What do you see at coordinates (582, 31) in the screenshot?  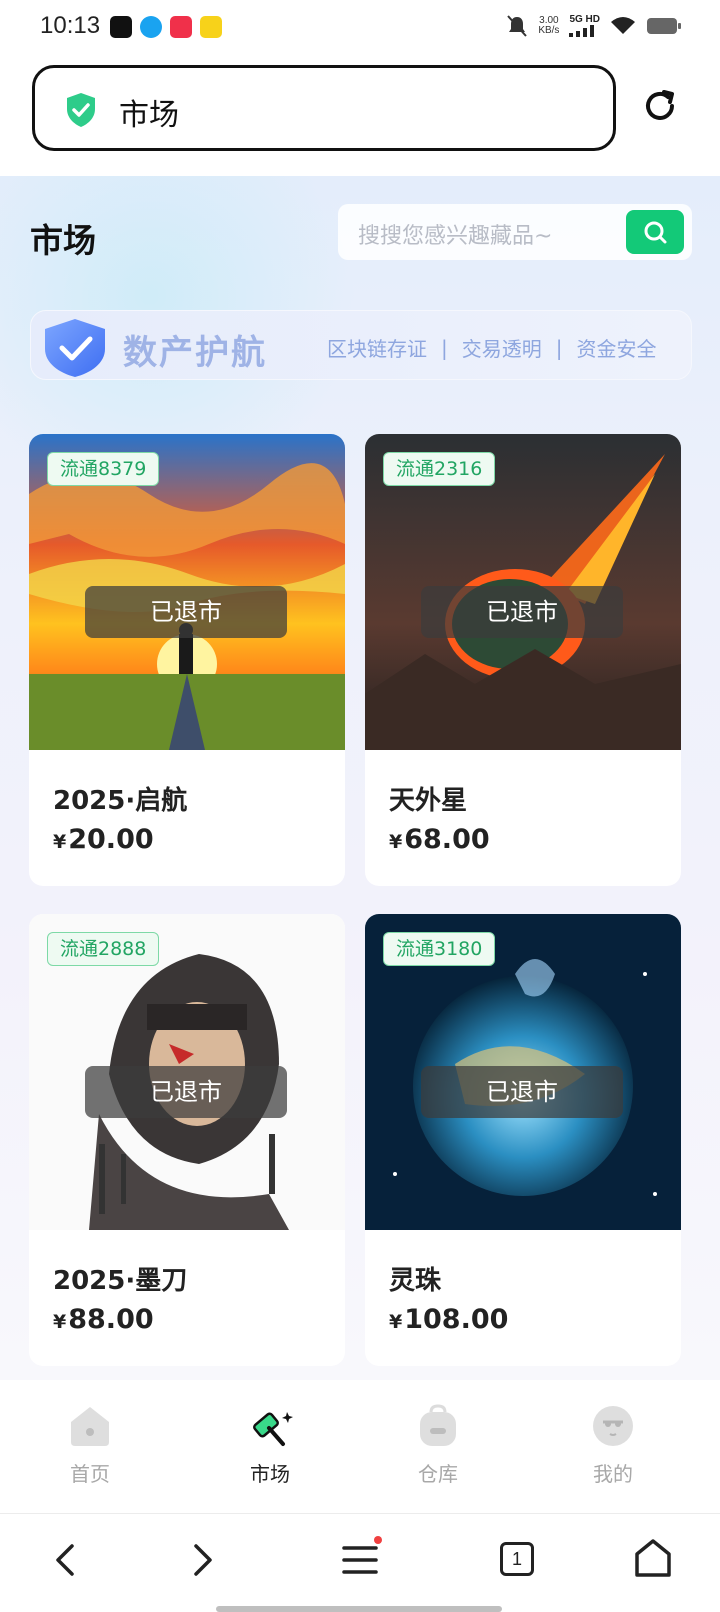 I see `signal-bars-icon` at bounding box center [582, 31].